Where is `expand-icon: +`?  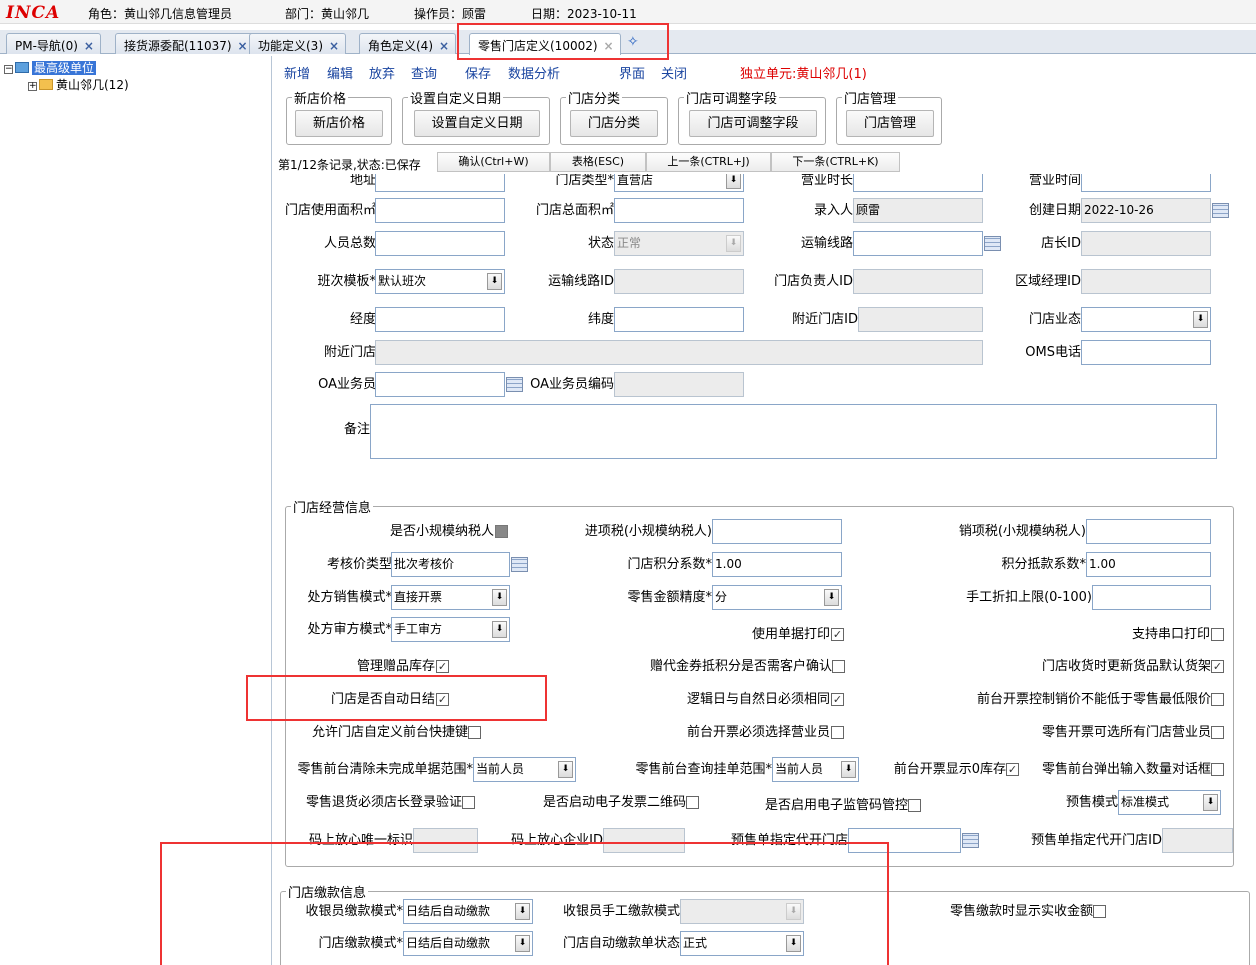
expand-icon: + is located at coordinates (32, 86).